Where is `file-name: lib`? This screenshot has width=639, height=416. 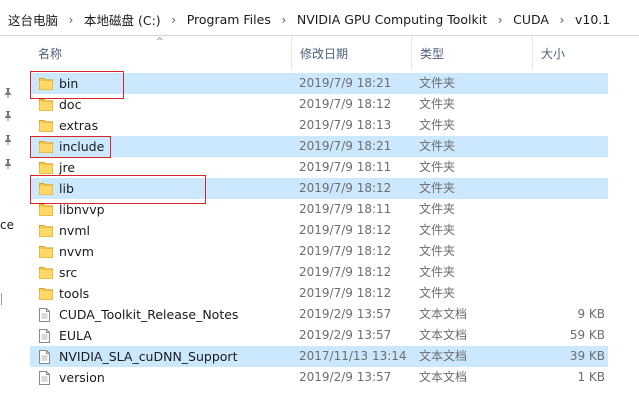 file-name: lib is located at coordinates (66, 188).